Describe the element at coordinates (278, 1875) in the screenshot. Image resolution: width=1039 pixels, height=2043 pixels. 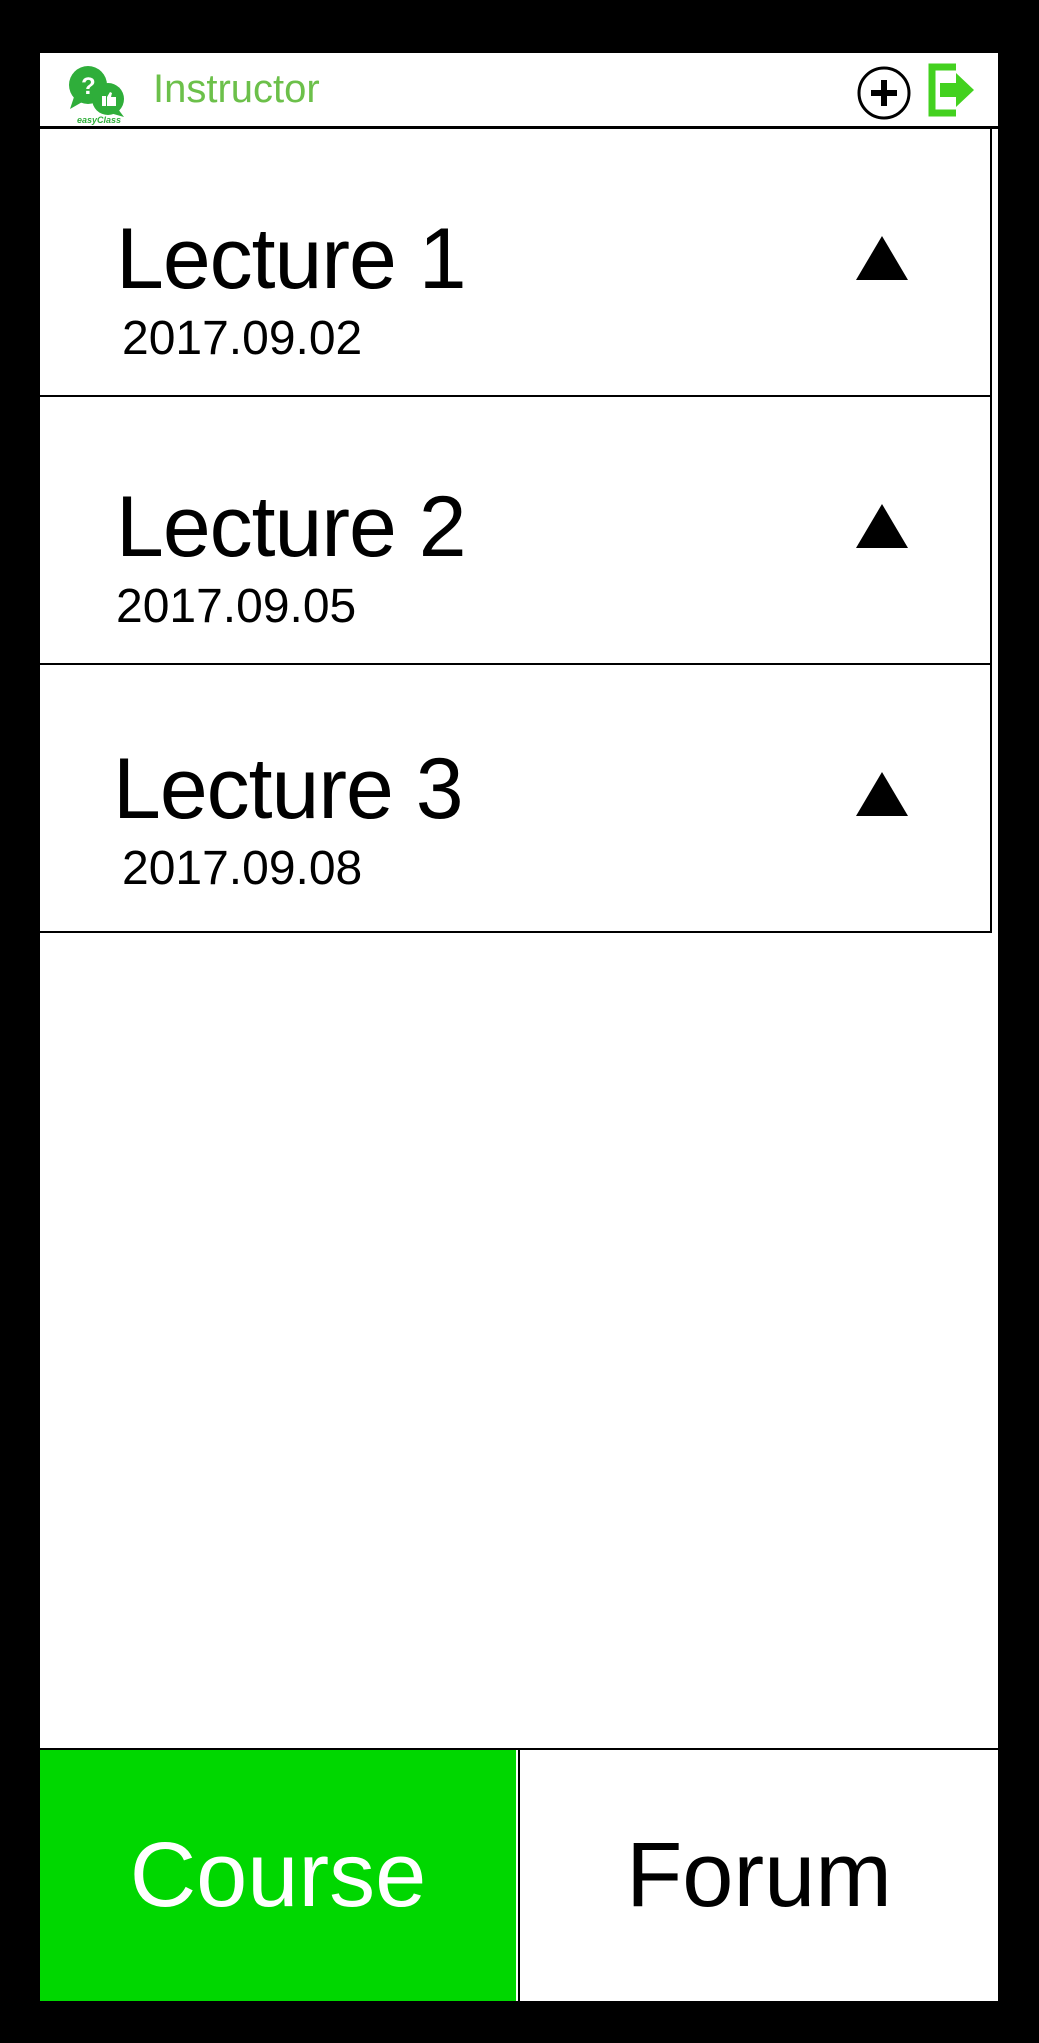
I see `tab-course: Course` at that location.